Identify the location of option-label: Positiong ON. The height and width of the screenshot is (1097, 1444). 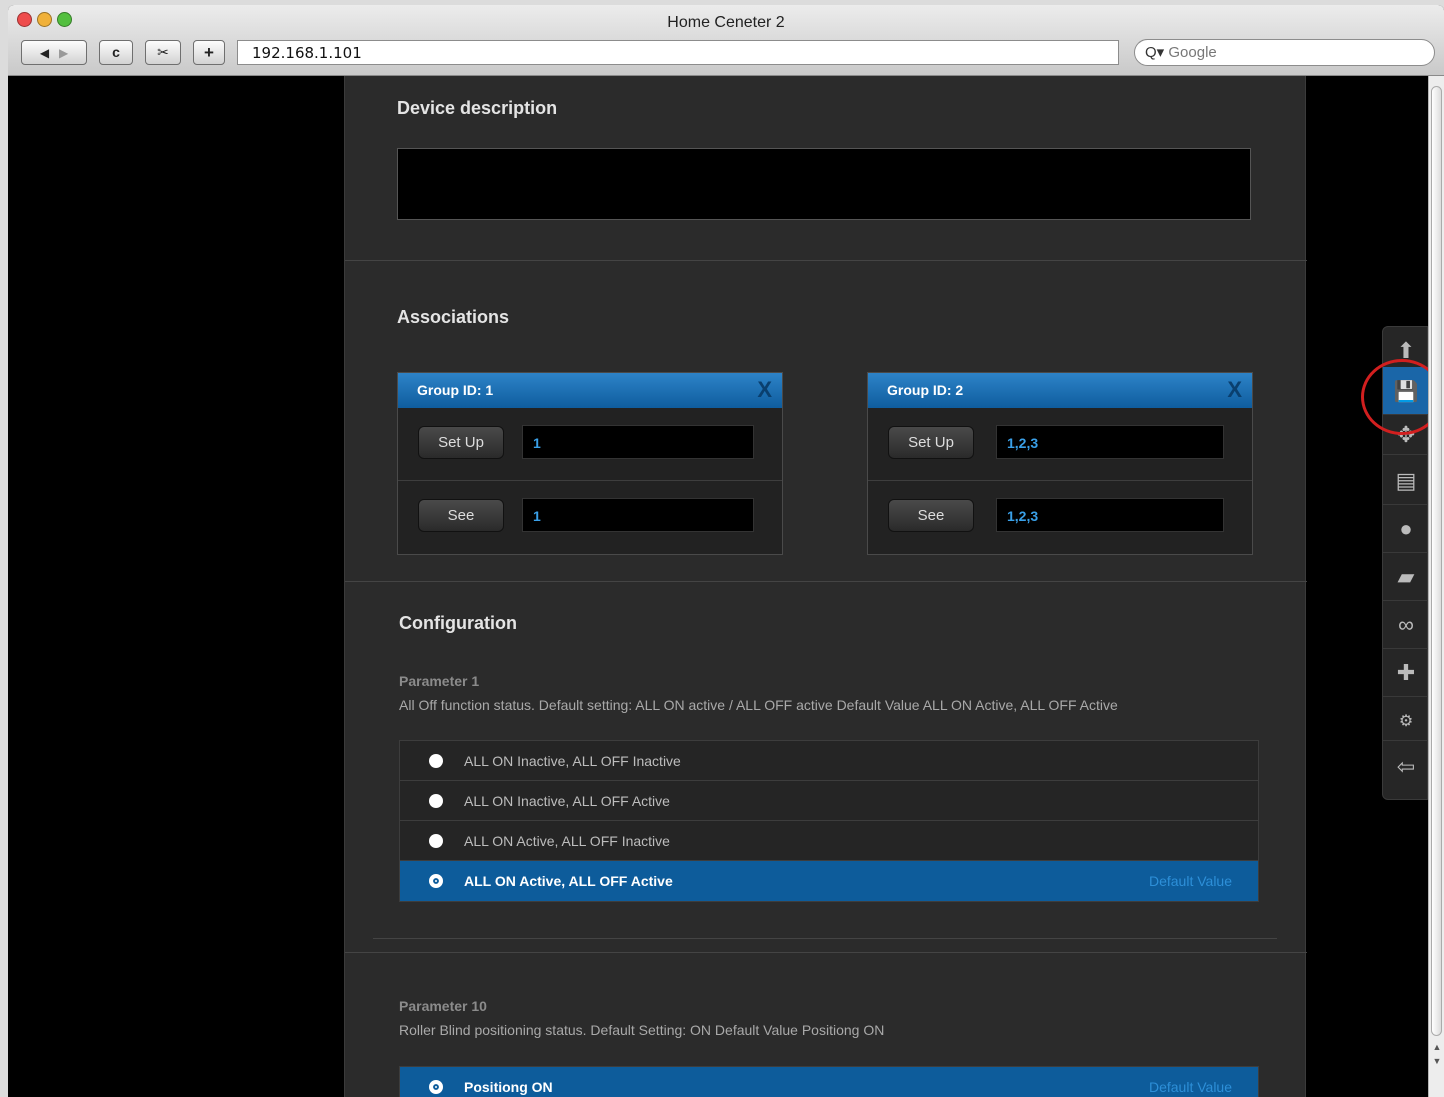
(508, 1087).